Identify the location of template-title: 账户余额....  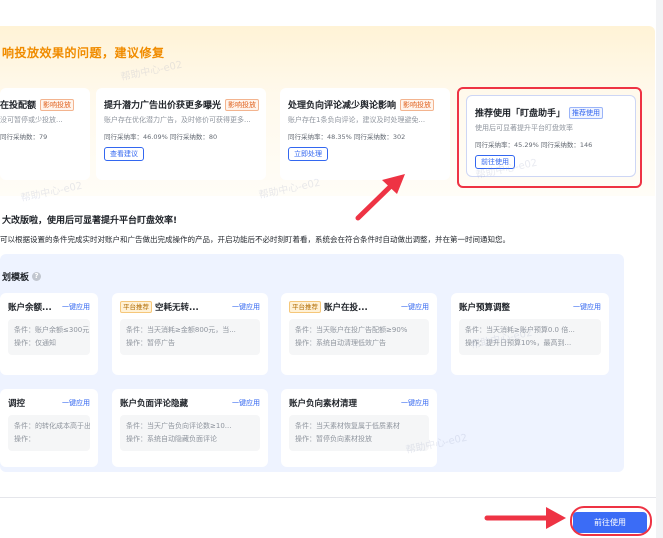
(30, 308).